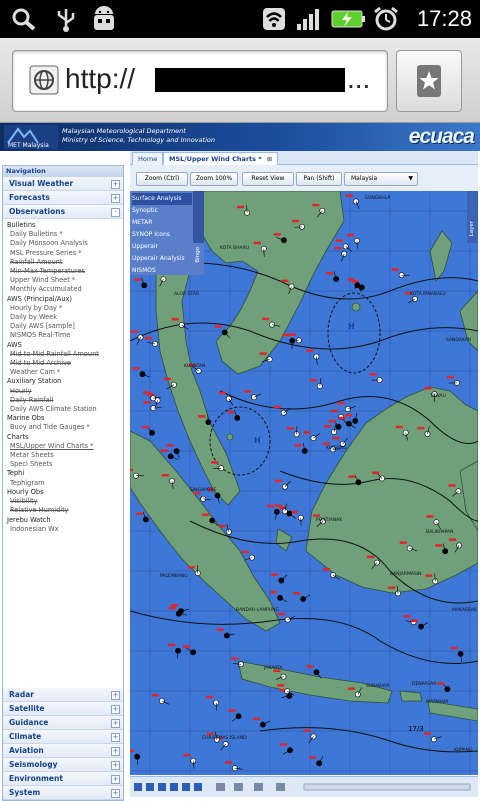  What do you see at coordinates (392, 490) in the screenshot?
I see `land-borneo` at bounding box center [392, 490].